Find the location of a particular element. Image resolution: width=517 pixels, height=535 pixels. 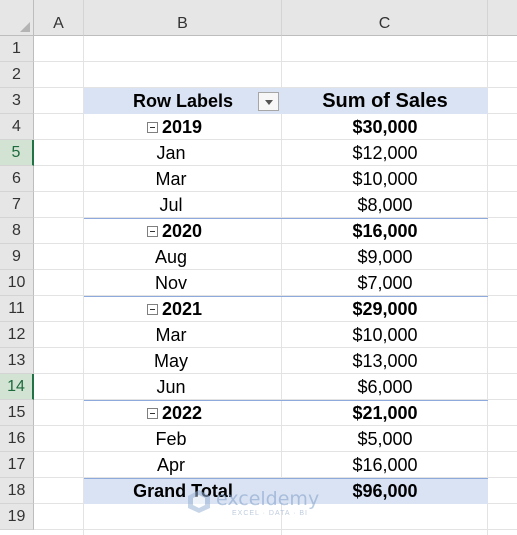

row-header-8: 8 is located at coordinates (17, 231).